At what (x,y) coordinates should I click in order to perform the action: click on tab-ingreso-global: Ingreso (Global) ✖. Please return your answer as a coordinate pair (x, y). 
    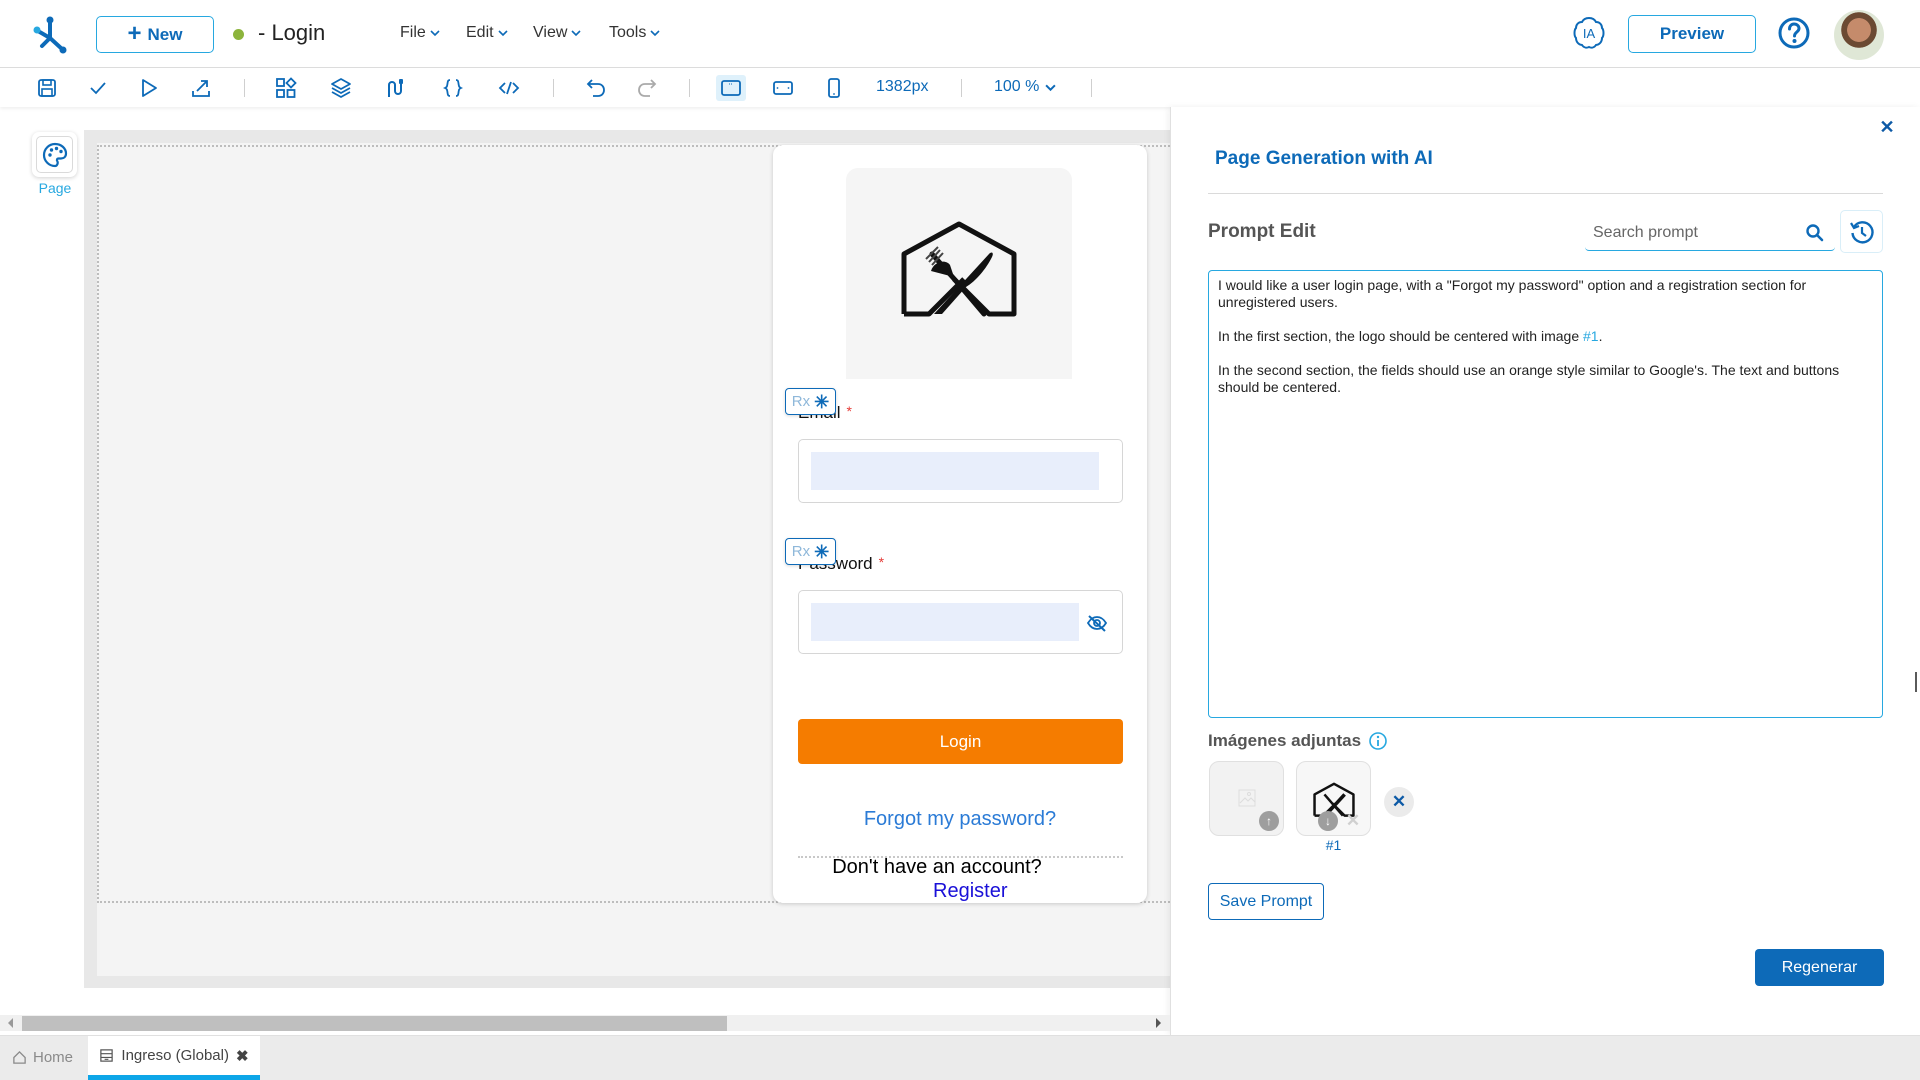
    Looking at the image, I should click on (174, 1058).